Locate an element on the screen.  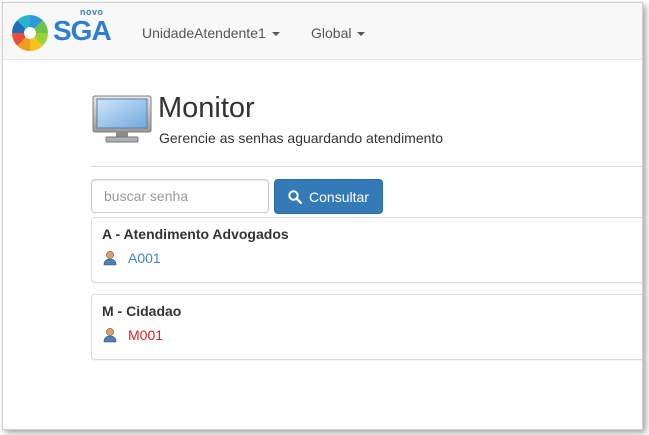
ticket-item: M001 is located at coordinates (132, 335).